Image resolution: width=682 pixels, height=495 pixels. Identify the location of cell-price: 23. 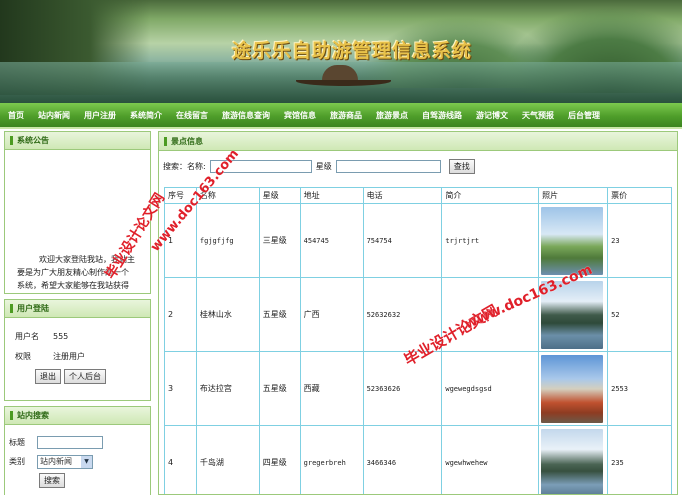
(639, 240).